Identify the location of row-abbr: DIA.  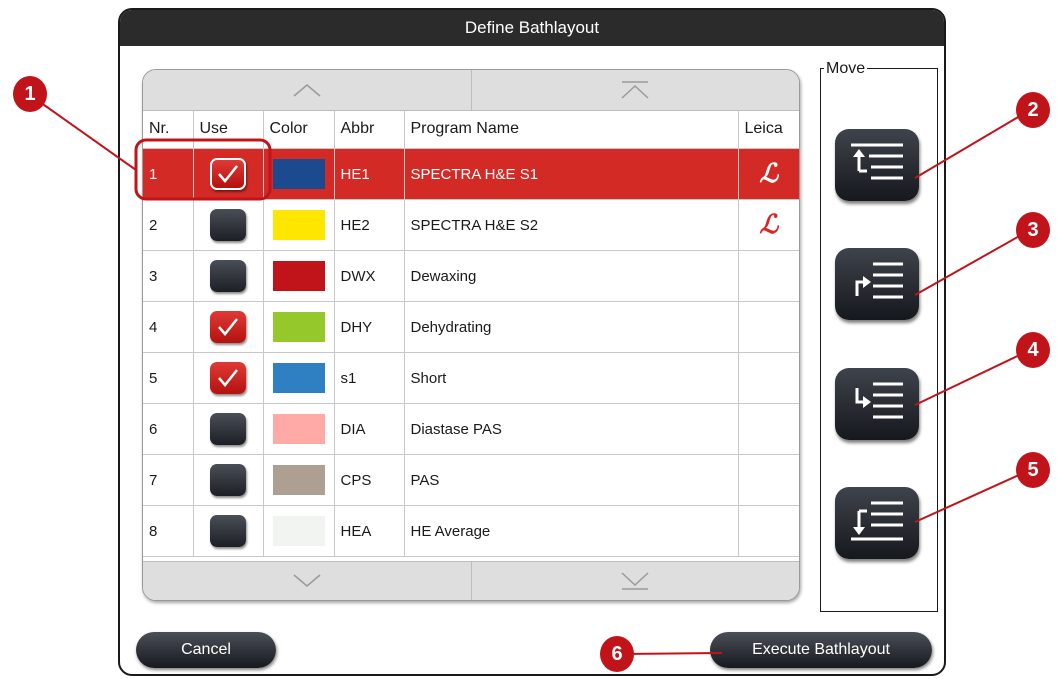
(369, 429).